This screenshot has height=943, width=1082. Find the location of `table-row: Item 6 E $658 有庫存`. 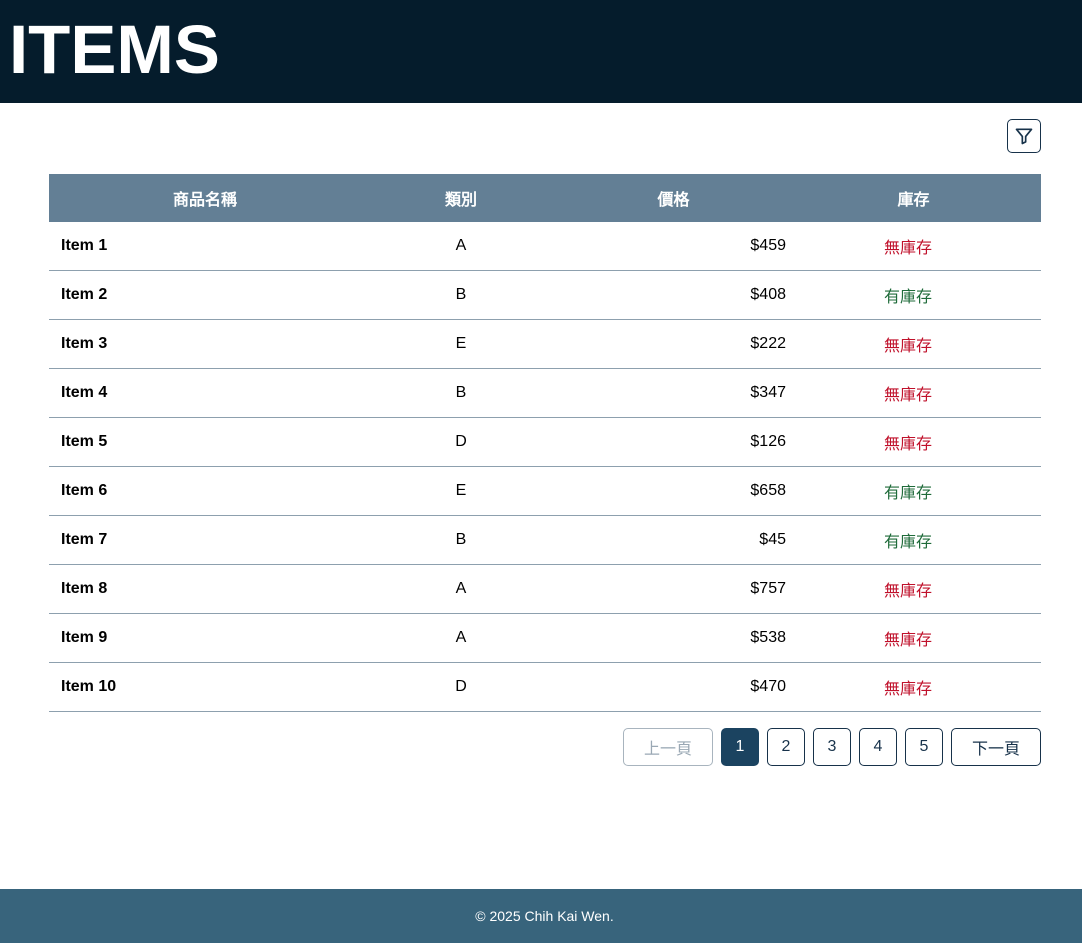

table-row: Item 6 E $658 有庫存 is located at coordinates (545, 491).